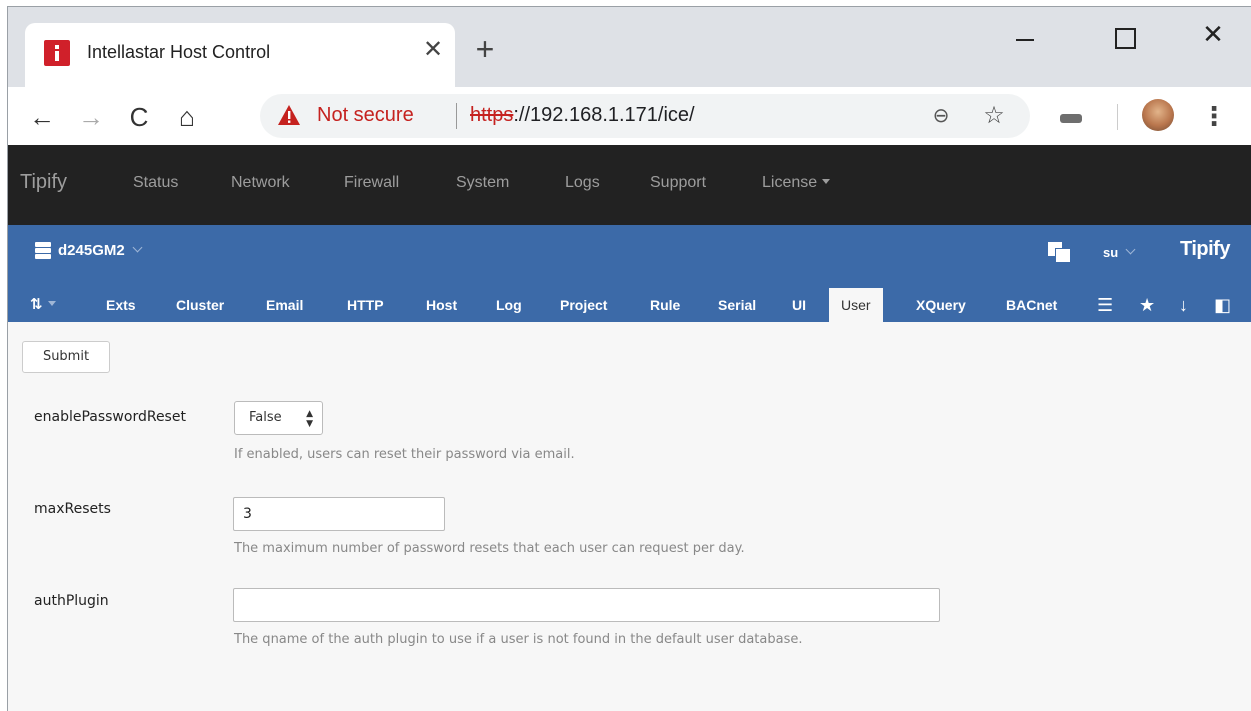  I want to click on user-name: su, so click(1111, 252).